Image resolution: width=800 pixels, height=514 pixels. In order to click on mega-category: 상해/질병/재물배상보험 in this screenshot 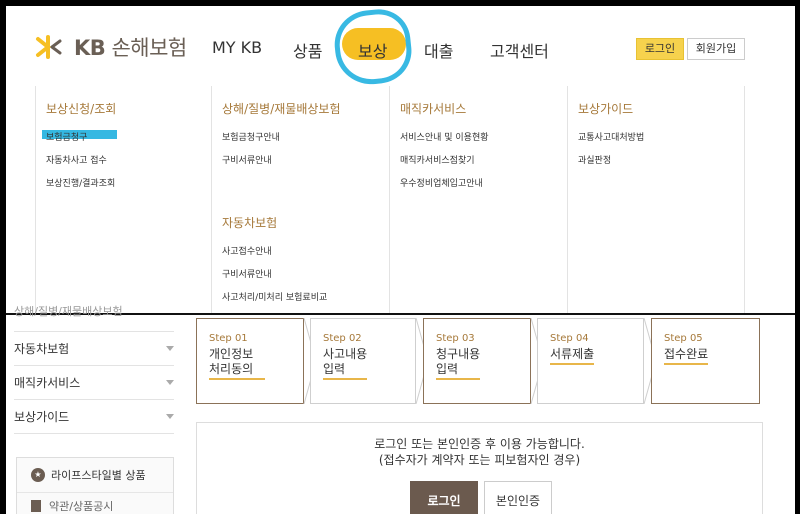, I will do `click(281, 109)`.